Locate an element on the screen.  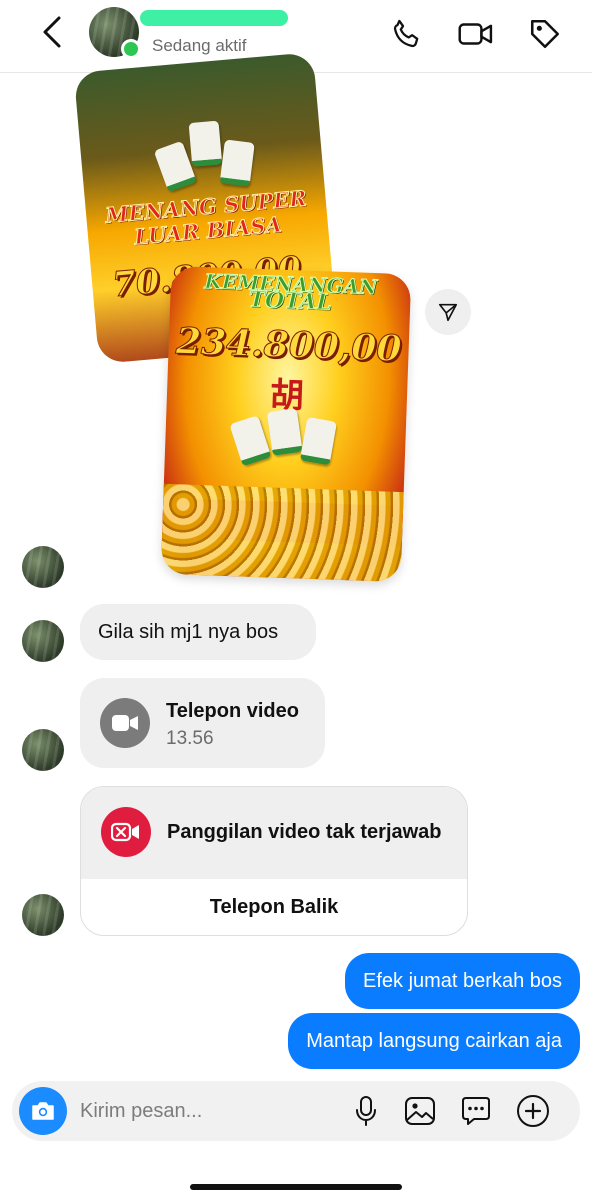
back-arrow-icon is located at coordinates (52, 32).